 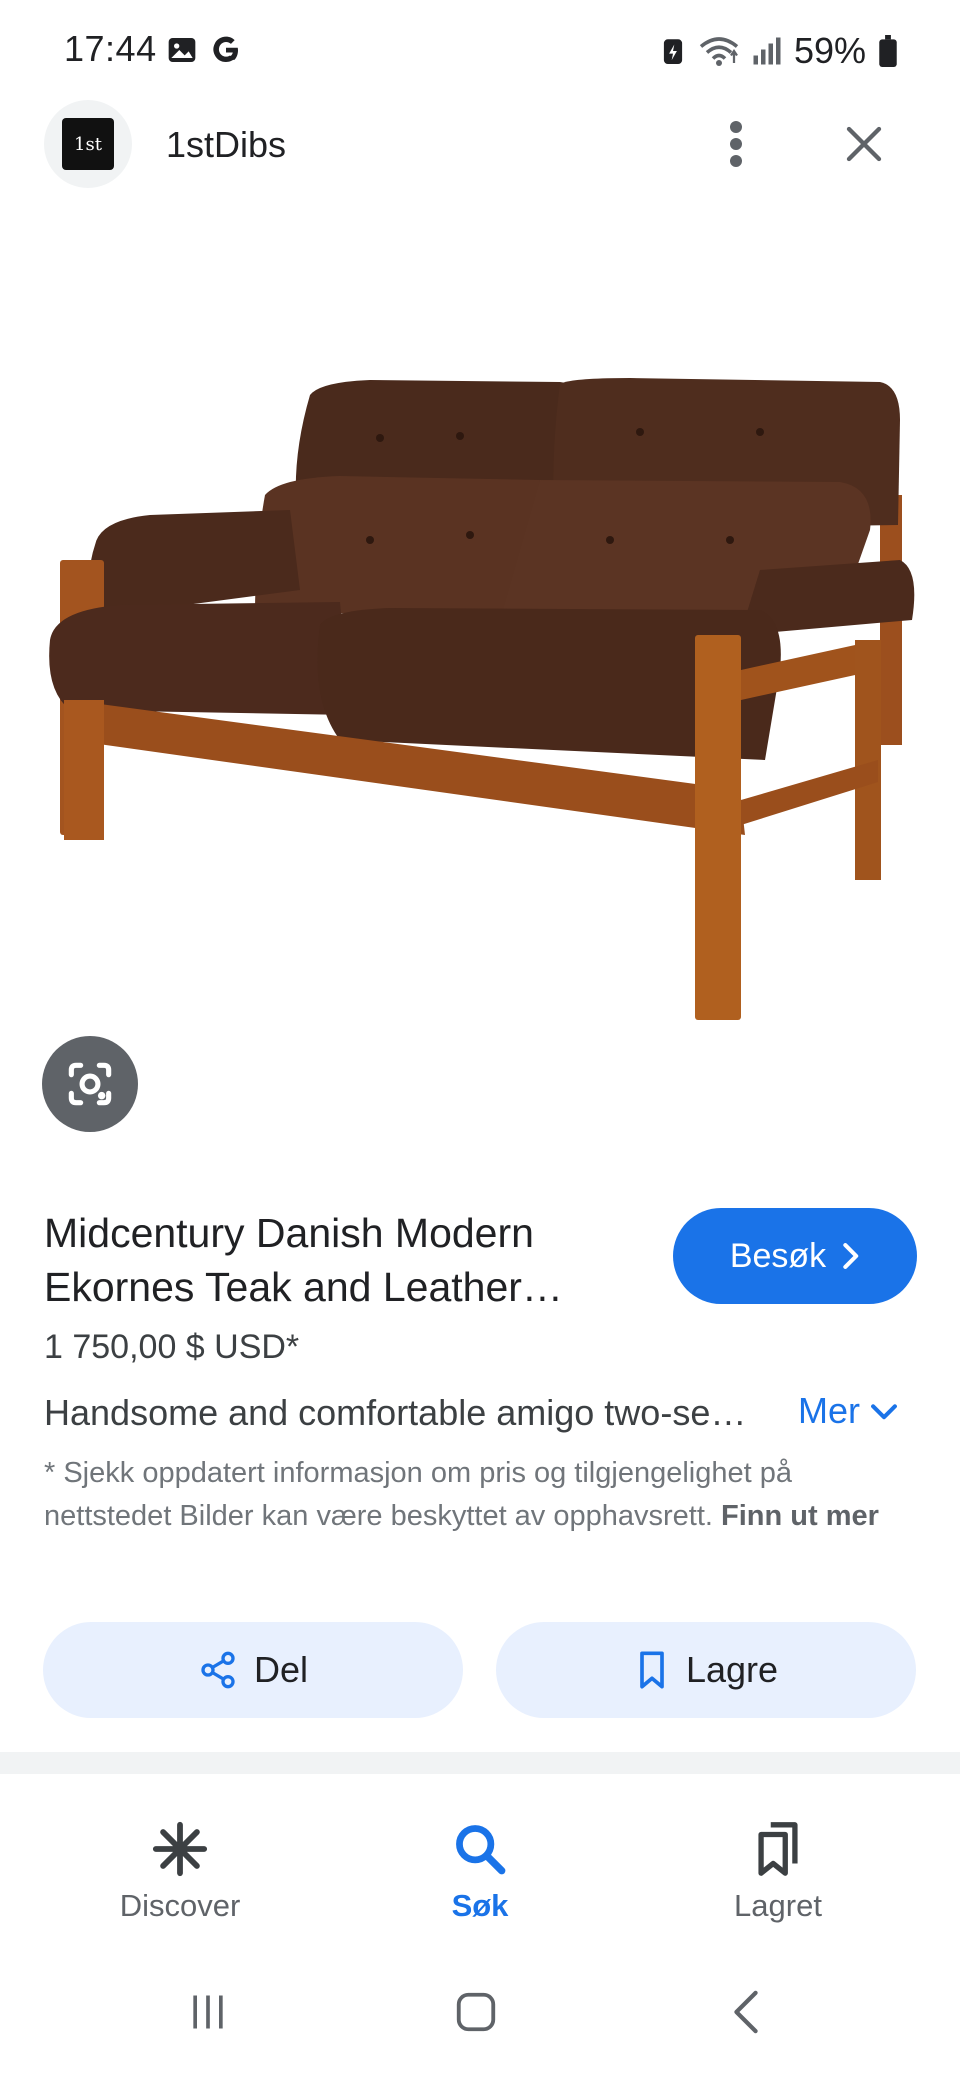 What do you see at coordinates (732, 1669) in the screenshot?
I see `save-button-label: Lagre` at bounding box center [732, 1669].